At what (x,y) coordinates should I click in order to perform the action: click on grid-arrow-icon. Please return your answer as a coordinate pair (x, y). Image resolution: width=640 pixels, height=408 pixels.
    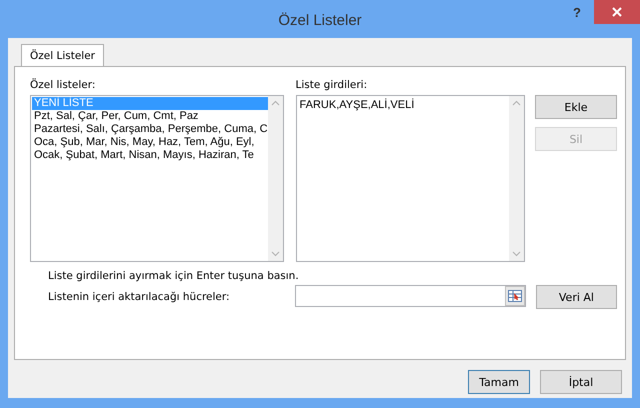
    Looking at the image, I should click on (515, 296).